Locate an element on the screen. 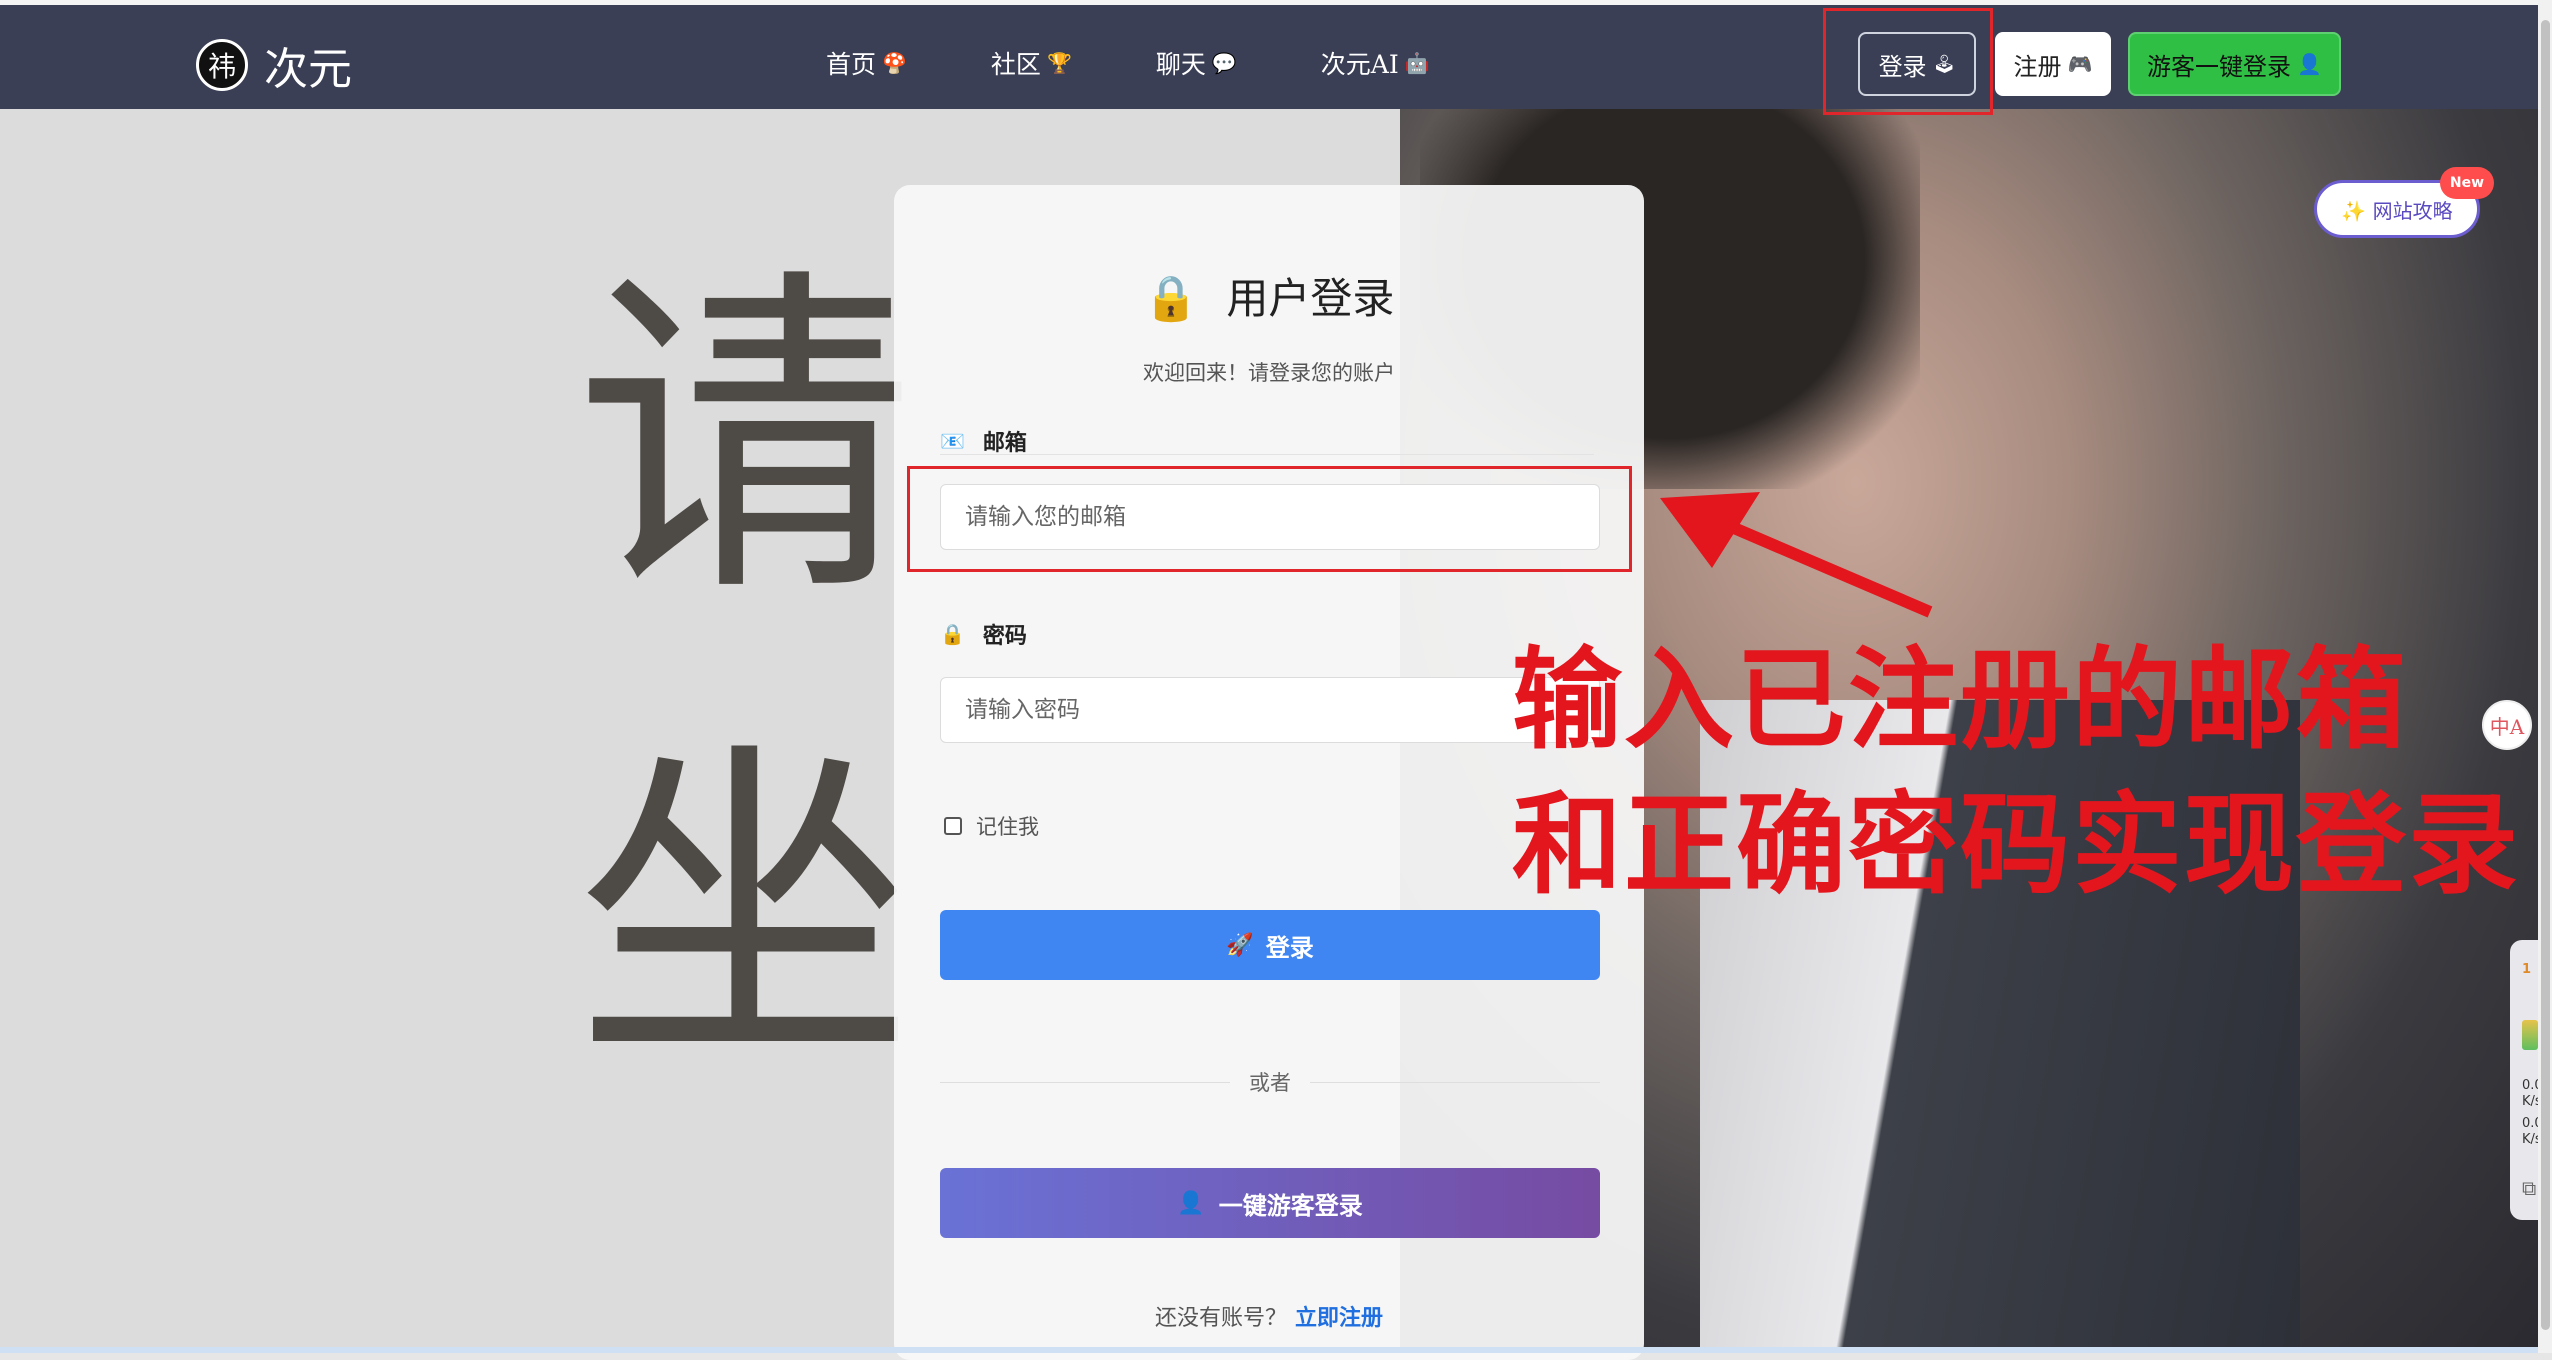 The image size is (2552, 1360). side-panel-value: 1 is located at coordinates (2527, 969).